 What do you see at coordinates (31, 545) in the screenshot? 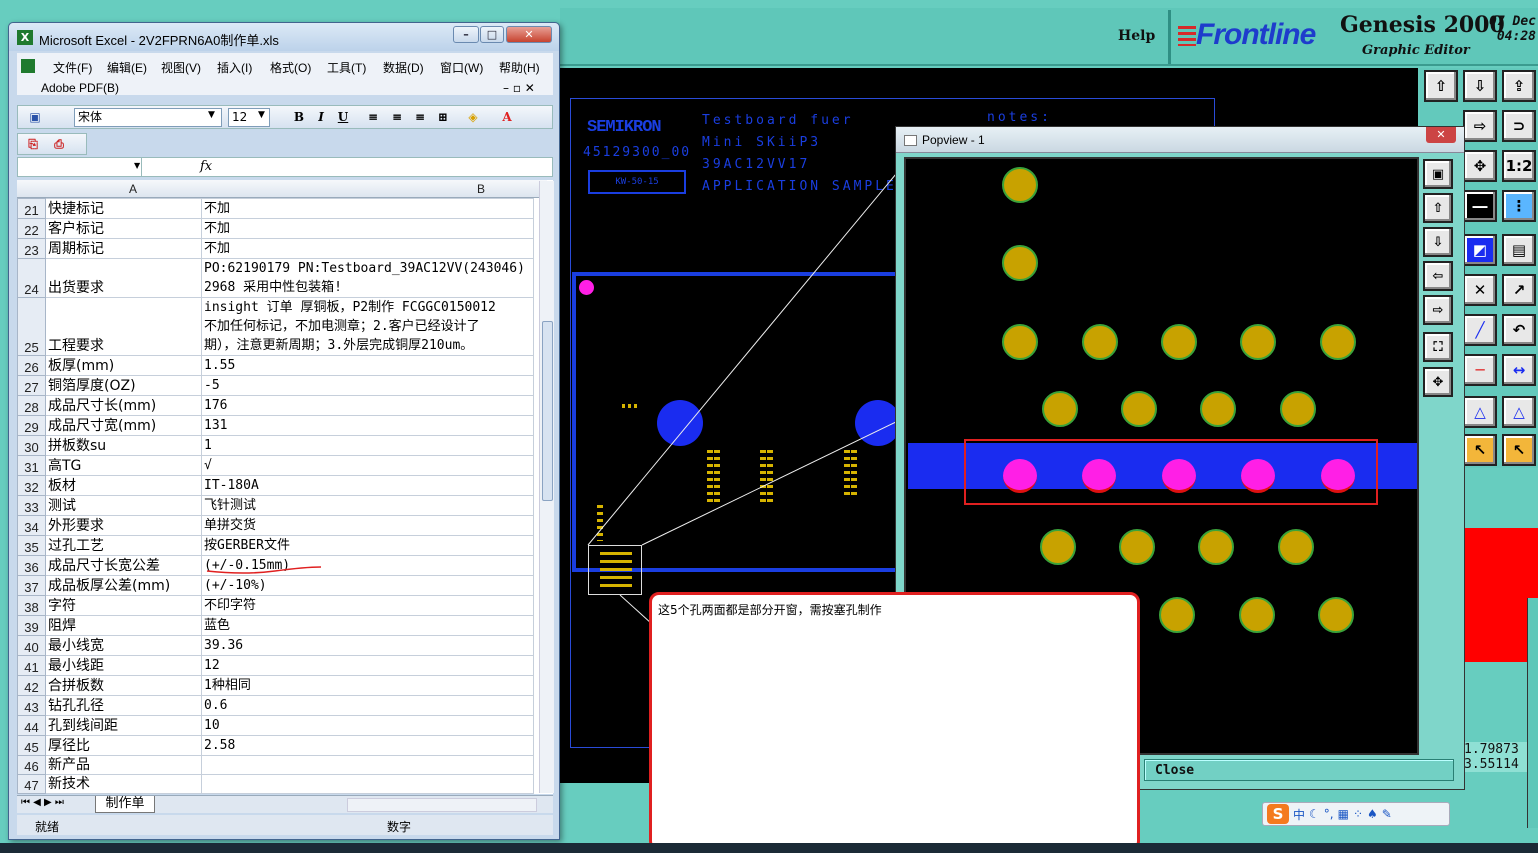
I see `row-number: 35` at bounding box center [31, 545].